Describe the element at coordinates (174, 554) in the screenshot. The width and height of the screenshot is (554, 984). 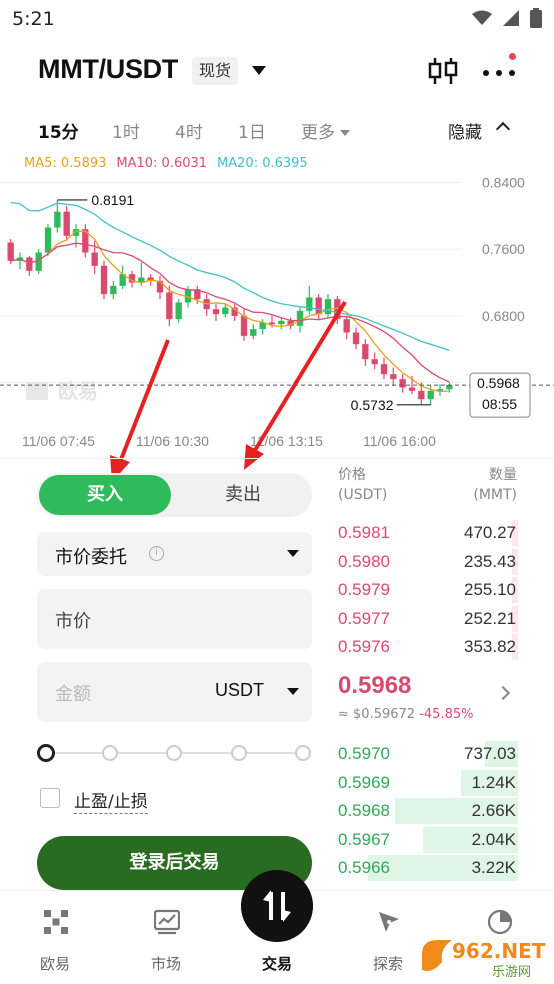
I see `order-type-select: 市价委托 i` at that location.